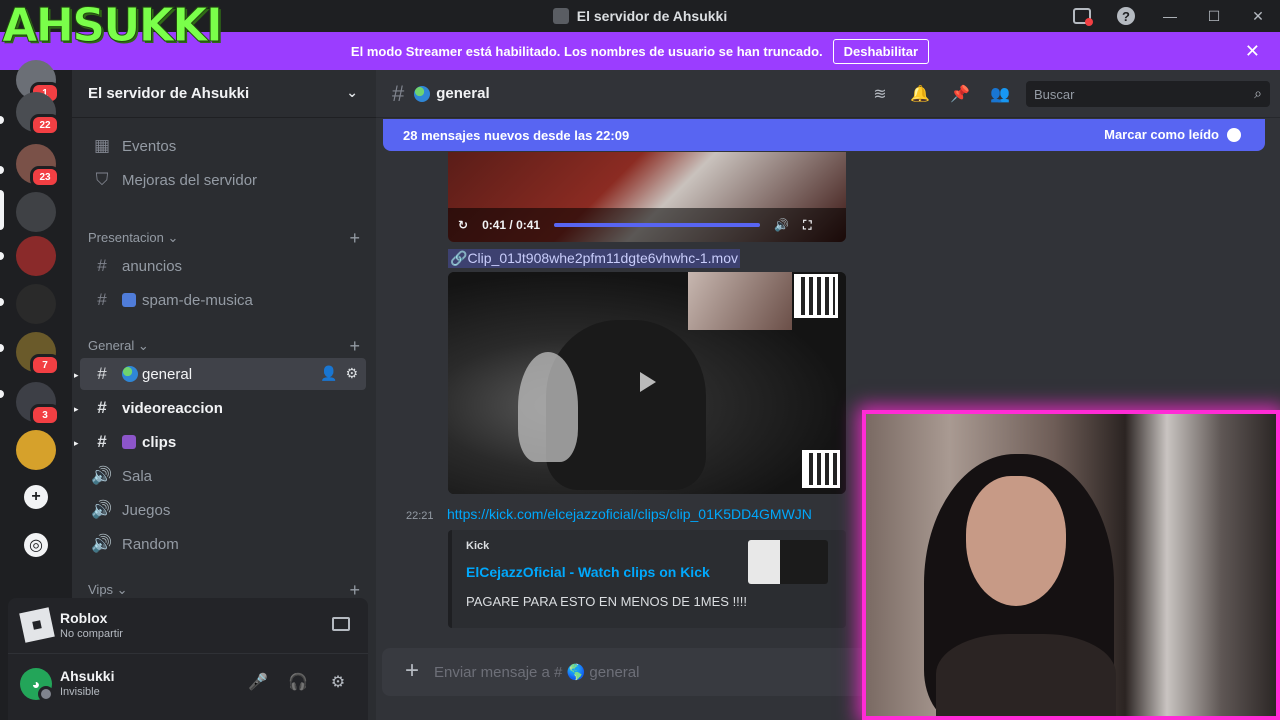  I want to click on video-time: 0:41 / 0:41, so click(511, 225).